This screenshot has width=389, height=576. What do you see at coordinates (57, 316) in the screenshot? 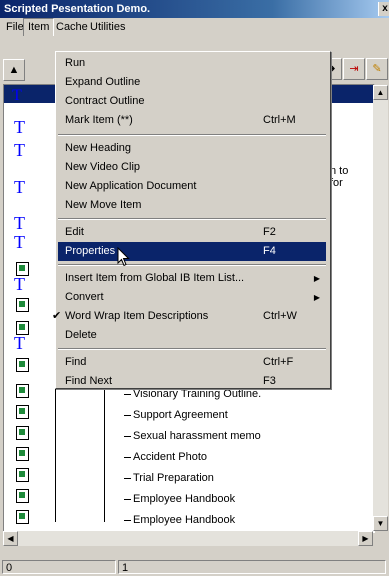
I see `checkmark-icon: ✔` at bounding box center [57, 316].